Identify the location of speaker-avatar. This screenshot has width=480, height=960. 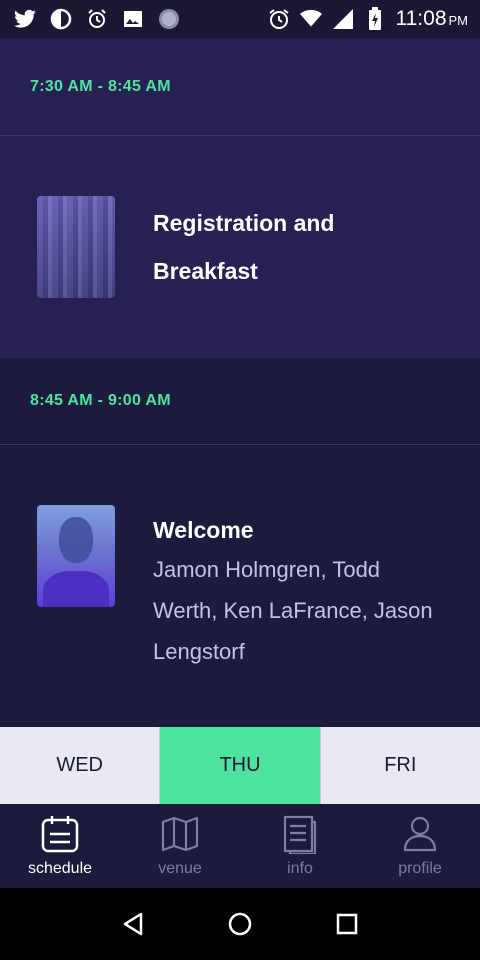
(76, 556).